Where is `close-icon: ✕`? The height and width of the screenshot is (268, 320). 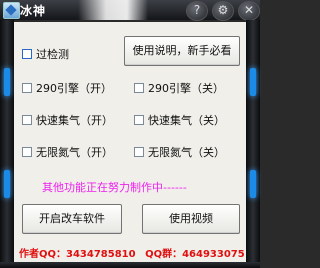 close-icon: ✕ is located at coordinates (249, 11).